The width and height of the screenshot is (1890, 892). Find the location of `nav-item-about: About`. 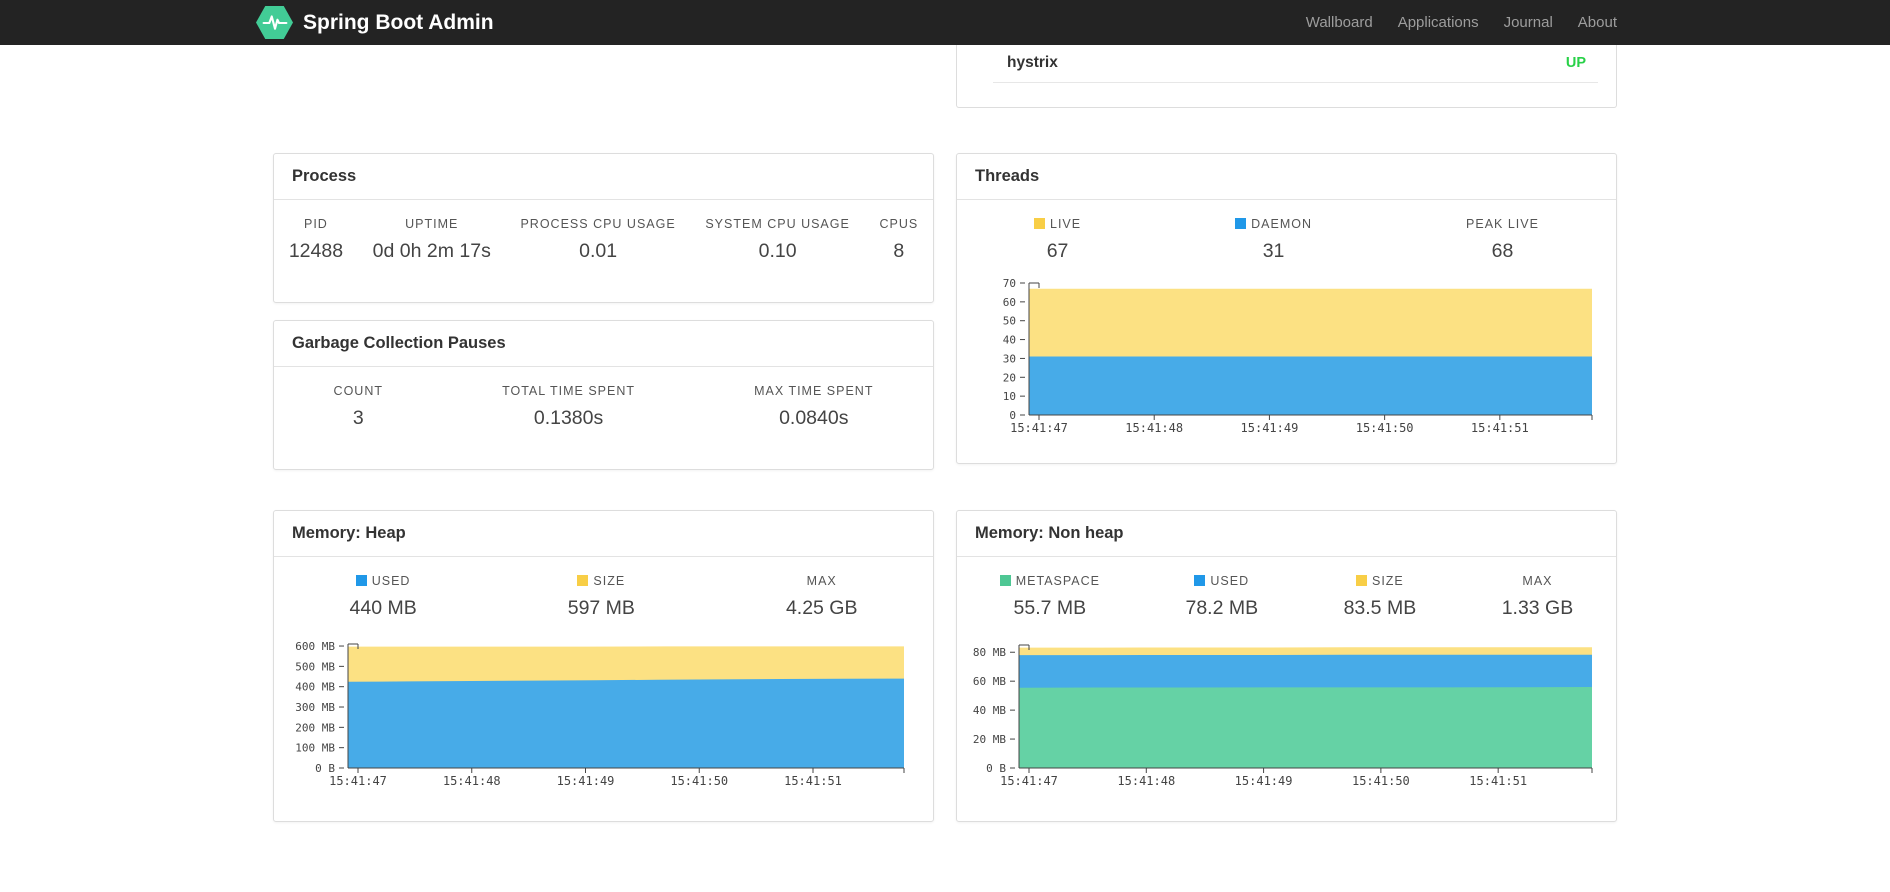

nav-item-about: About is located at coordinates (1597, 22).